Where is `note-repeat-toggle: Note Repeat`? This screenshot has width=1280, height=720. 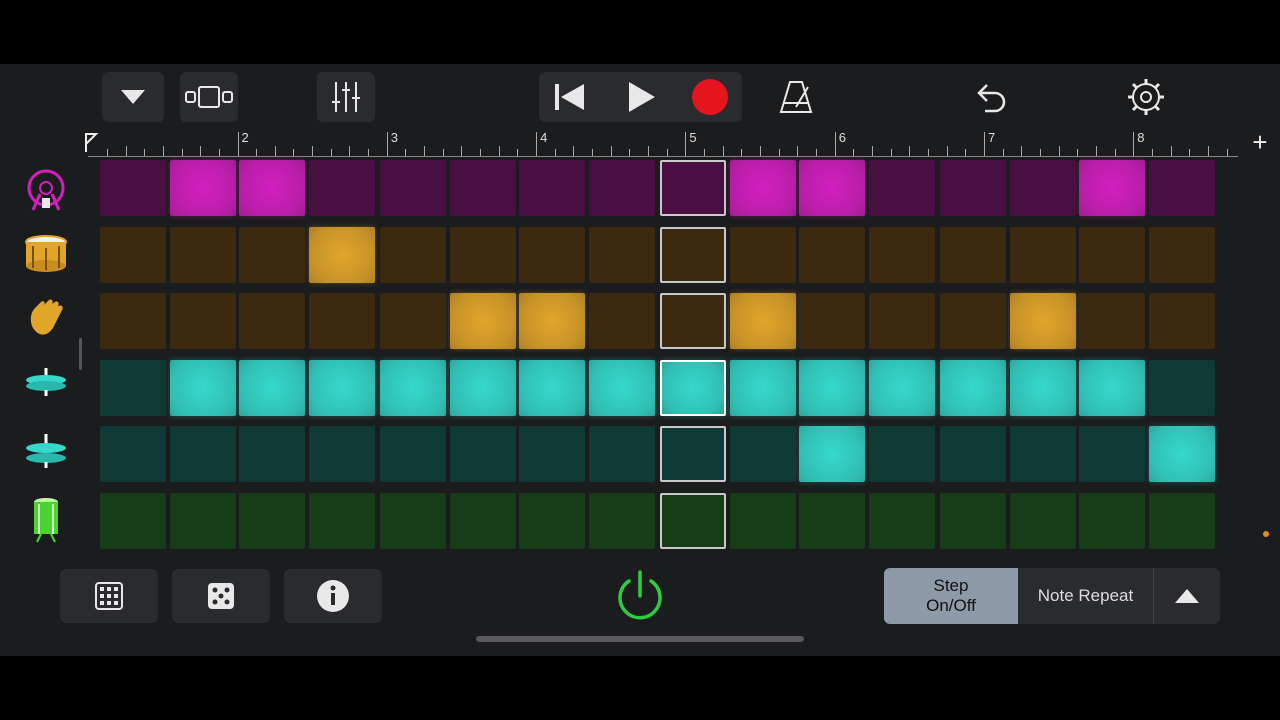 note-repeat-toggle: Note Repeat is located at coordinates (1085, 596).